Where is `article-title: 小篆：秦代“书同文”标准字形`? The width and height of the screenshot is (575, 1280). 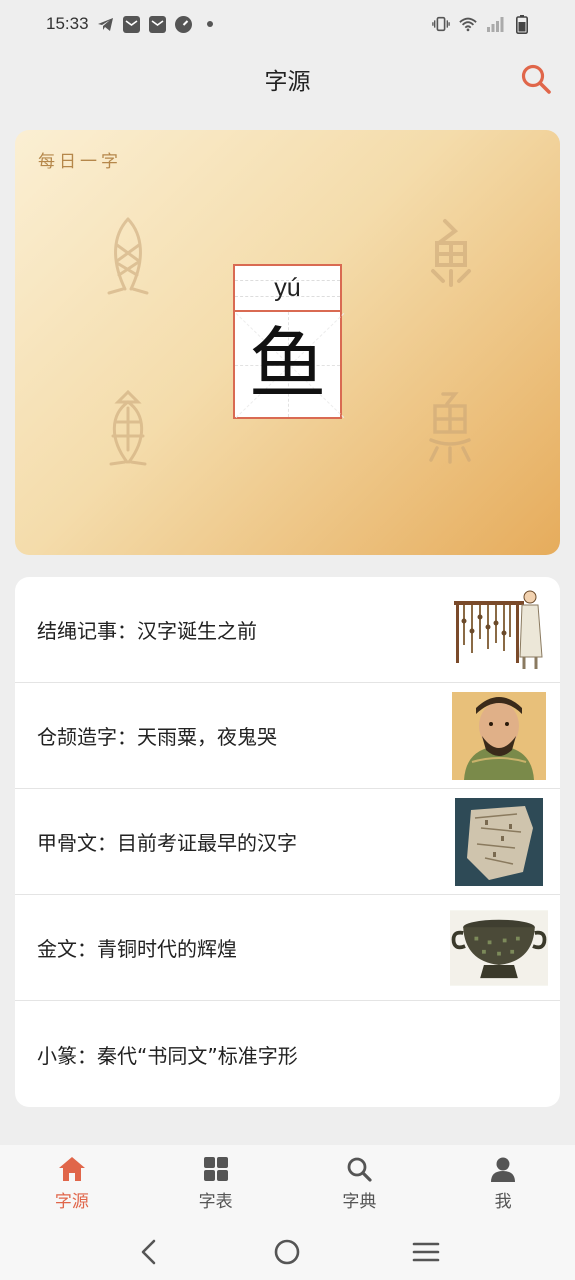
article-title: 小篆：秦代“书同文”标准字形 is located at coordinates (167, 1055).